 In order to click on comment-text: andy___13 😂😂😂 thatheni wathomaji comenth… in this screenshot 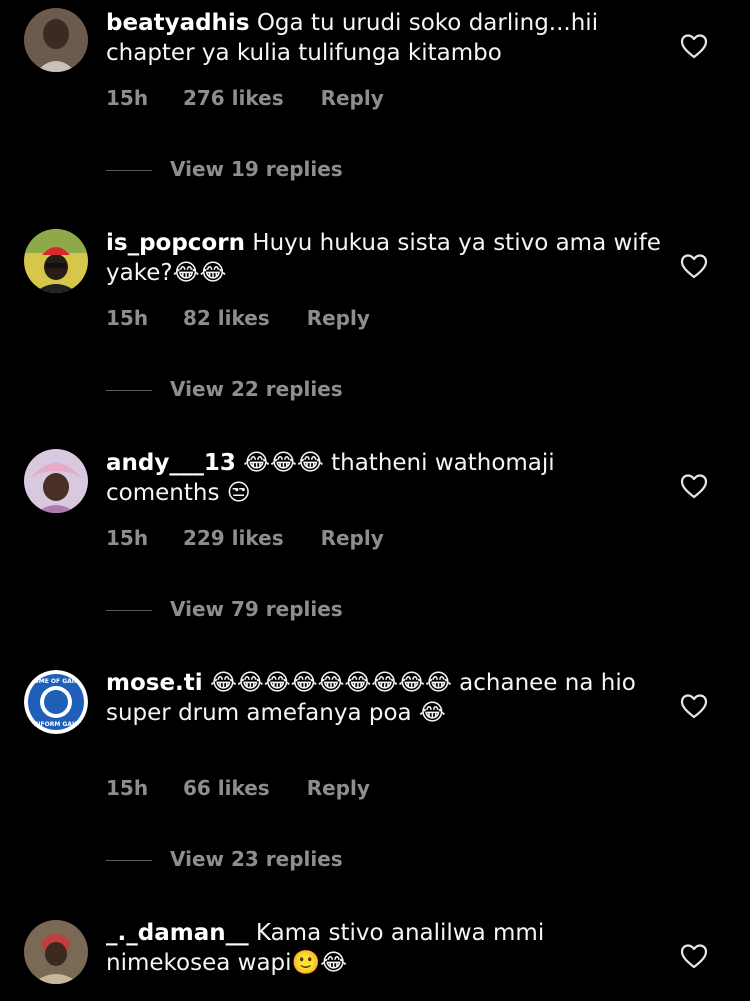, I will do `click(386, 478)`.